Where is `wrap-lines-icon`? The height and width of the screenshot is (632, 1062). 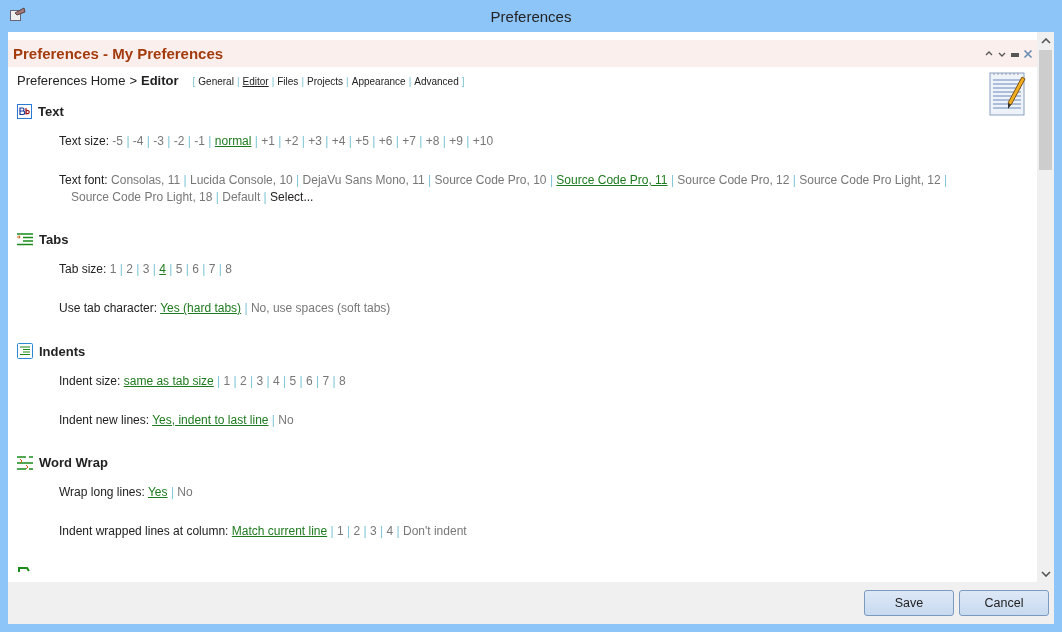 wrap-lines-icon is located at coordinates (25, 462).